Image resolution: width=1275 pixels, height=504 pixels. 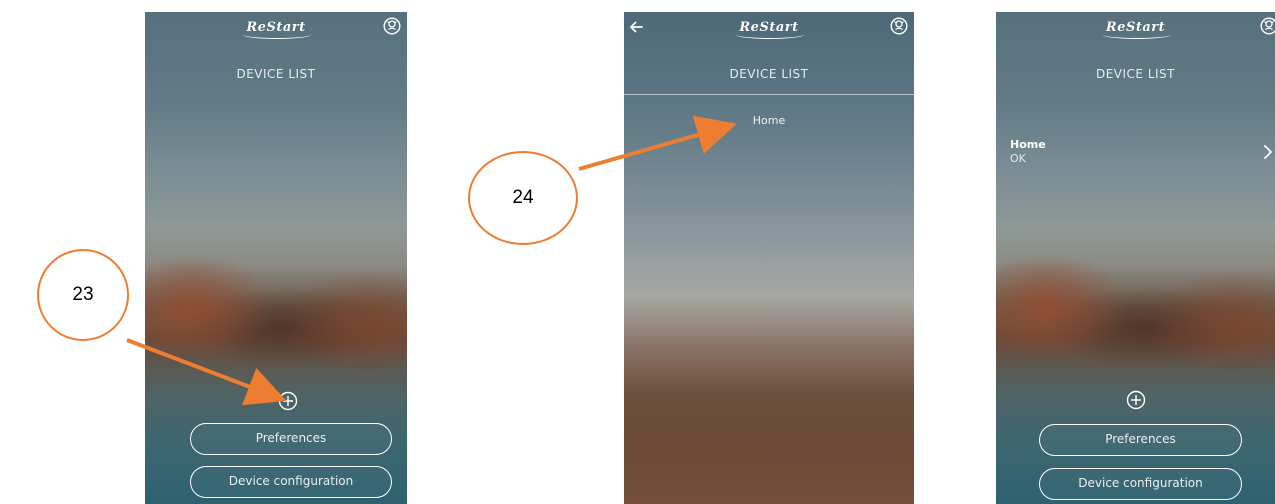 What do you see at coordinates (657, 143) in the screenshot?
I see `arrow-to-home-item` at bounding box center [657, 143].